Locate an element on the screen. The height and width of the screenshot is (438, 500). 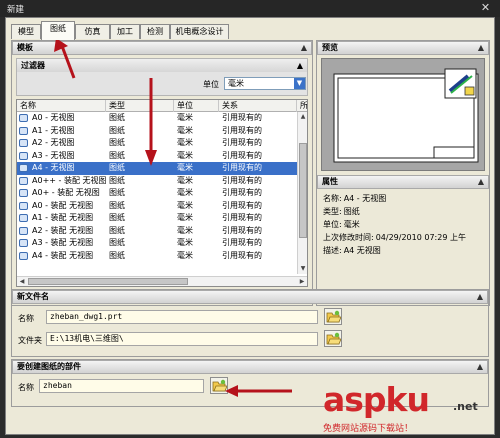
property-unit: 单位: 毫米 is located at coordinates (341, 224).